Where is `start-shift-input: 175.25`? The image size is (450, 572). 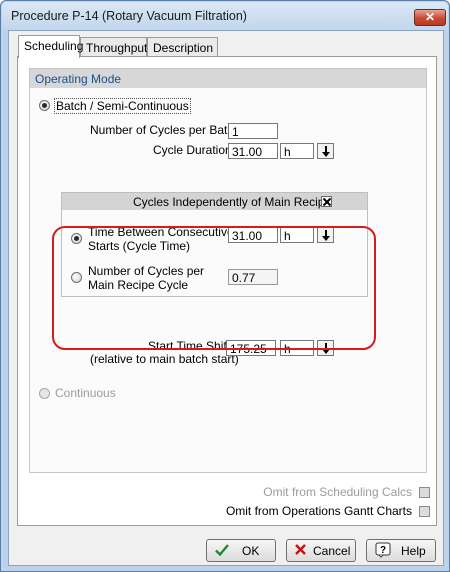
start-shift-input: 175.25 is located at coordinates (251, 348).